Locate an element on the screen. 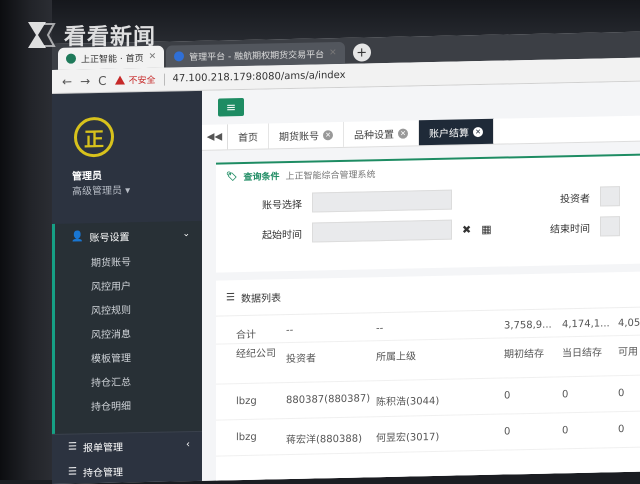 The width and height of the screenshot is (640, 484). chevron-left-icon: ‹ is located at coordinates (188, 445).